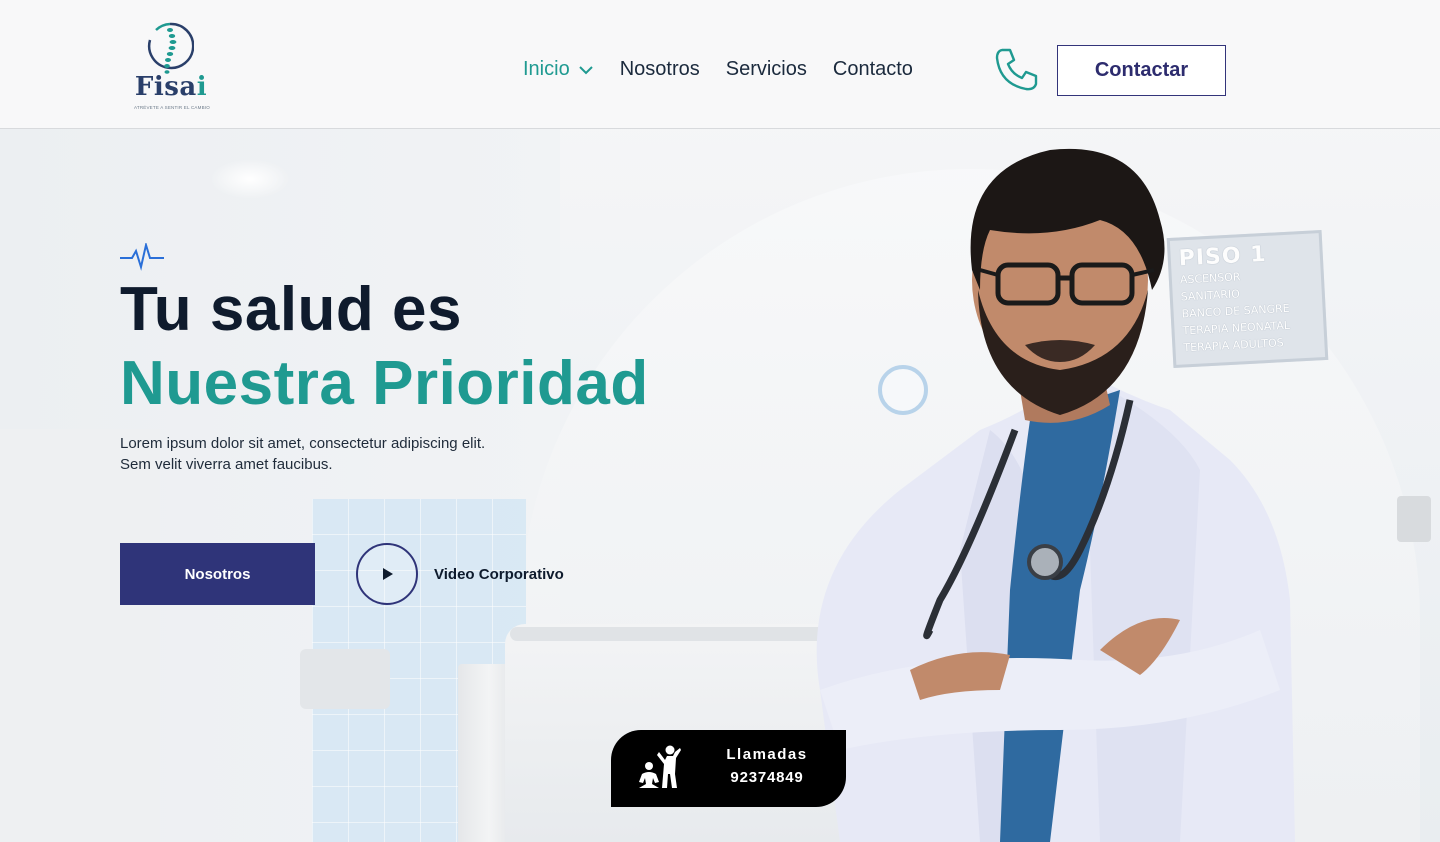 This screenshot has height=842, width=1440. Describe the element at coordinates (767, 777) in the screenshot. I see `calls-number: 92374849` at that location.